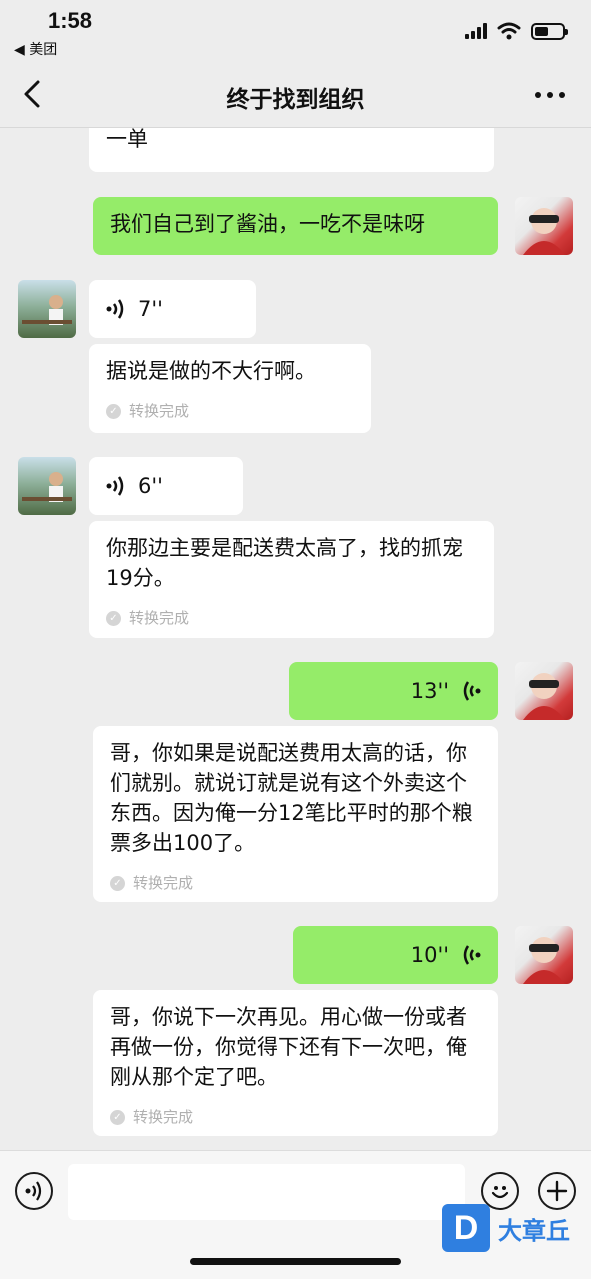 This screenshot has width=591, height=1279. I want to click on message-input, so click(266, 1192).